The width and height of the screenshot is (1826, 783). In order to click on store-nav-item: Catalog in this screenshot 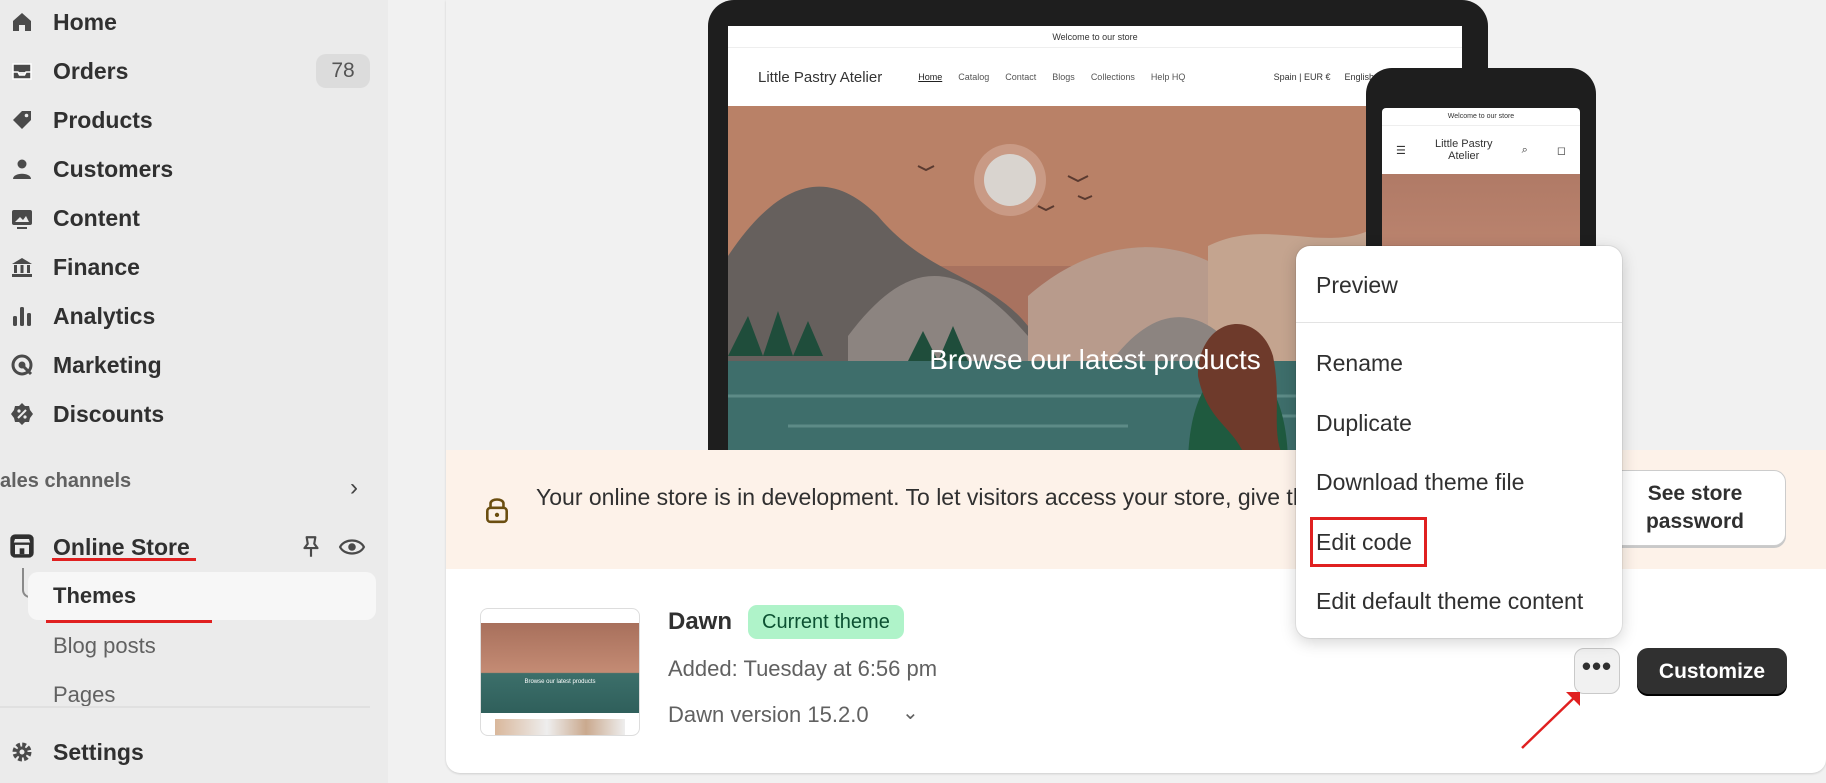, I will do `click(974, 77)`.